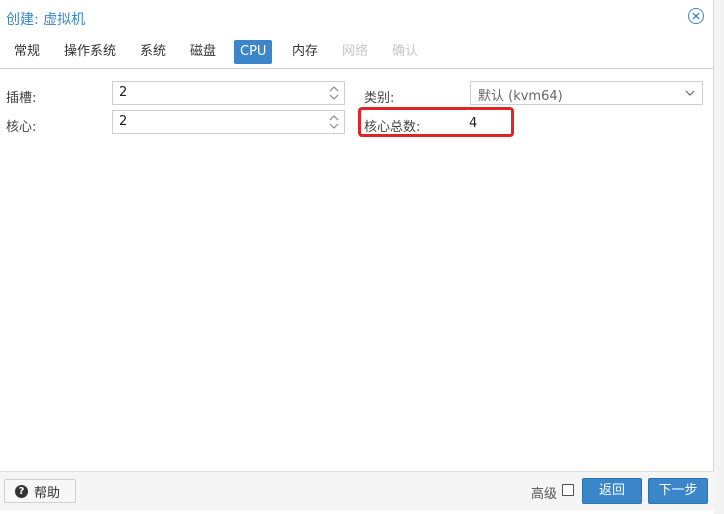 Image resolution: width=724 pixels, height=514 pixels. Describe the element at coordinates (586, 93) in the screenshot. I see `type-select: 默认 (kvm64)` at that location.